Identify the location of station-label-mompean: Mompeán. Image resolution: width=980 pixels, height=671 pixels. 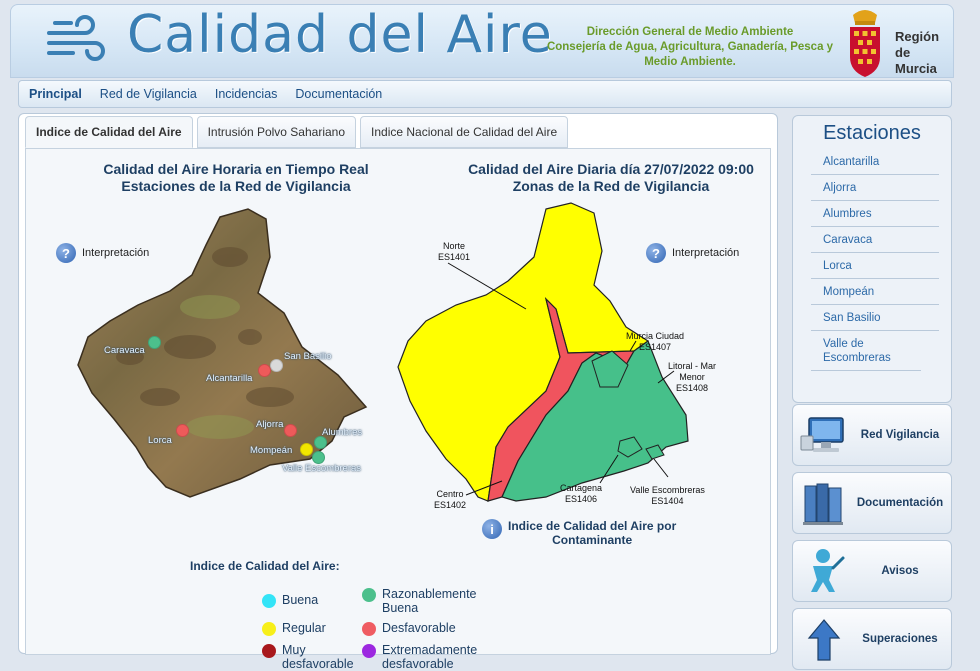
(271, 450).